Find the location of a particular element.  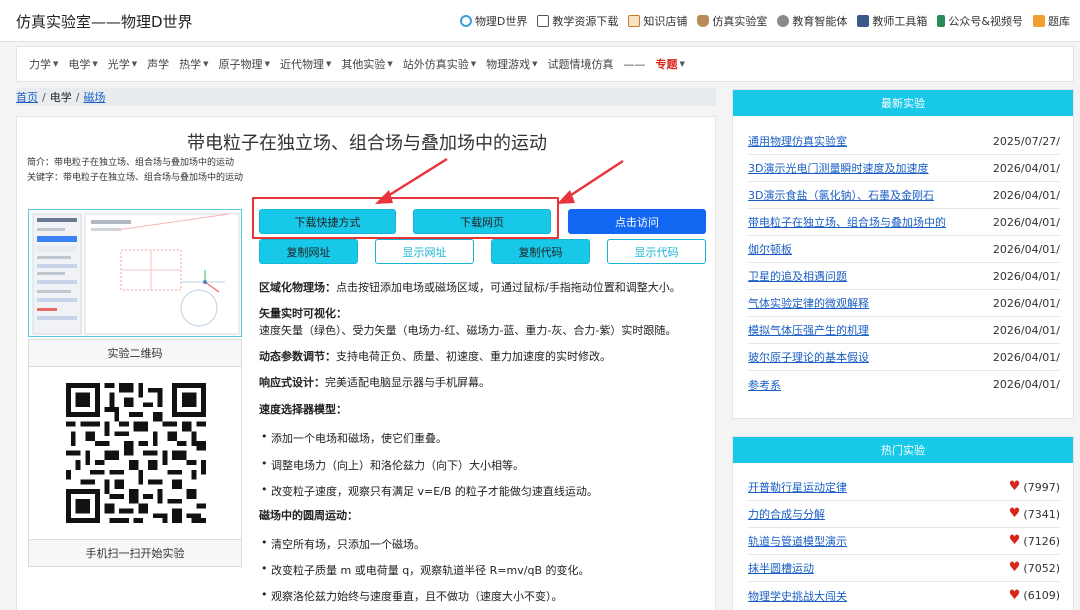

hot-experiments-title: 热门实验 is located at coordinates (903, 450).